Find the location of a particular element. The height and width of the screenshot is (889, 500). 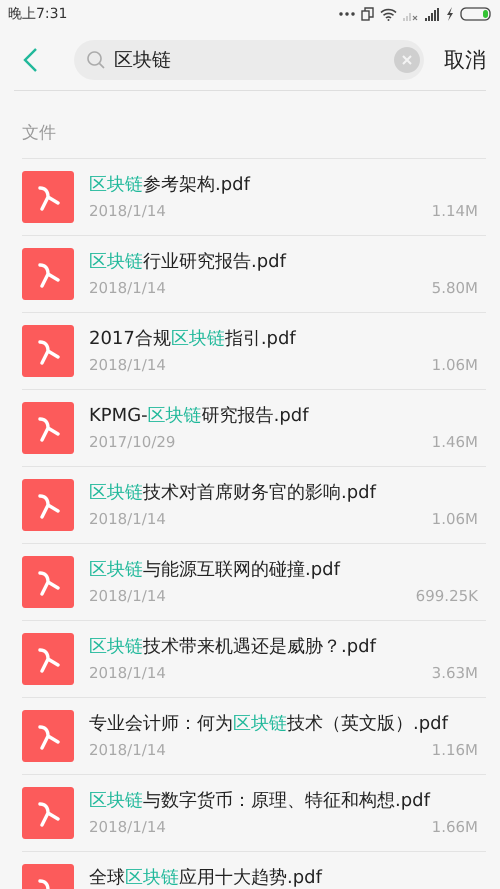

search-icon is located at coordinates (96, 60).